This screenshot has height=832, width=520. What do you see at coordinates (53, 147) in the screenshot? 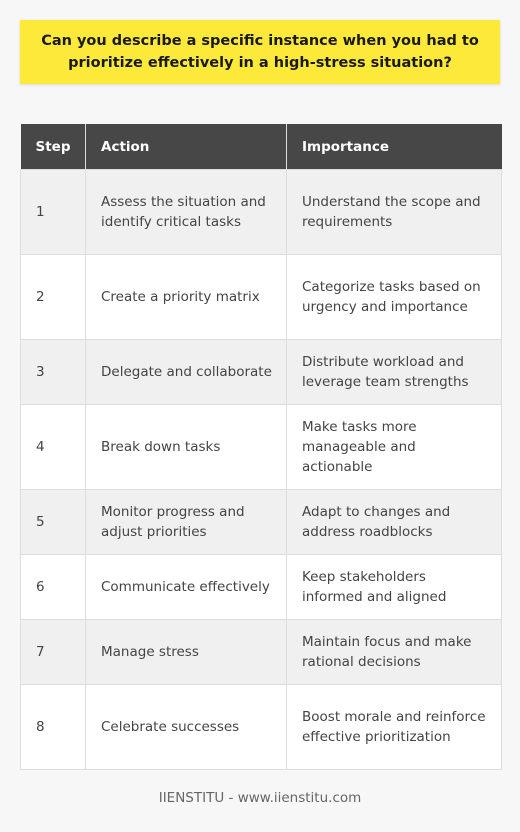
I see `column-header-step: Step` at bounding box center [53, 147].